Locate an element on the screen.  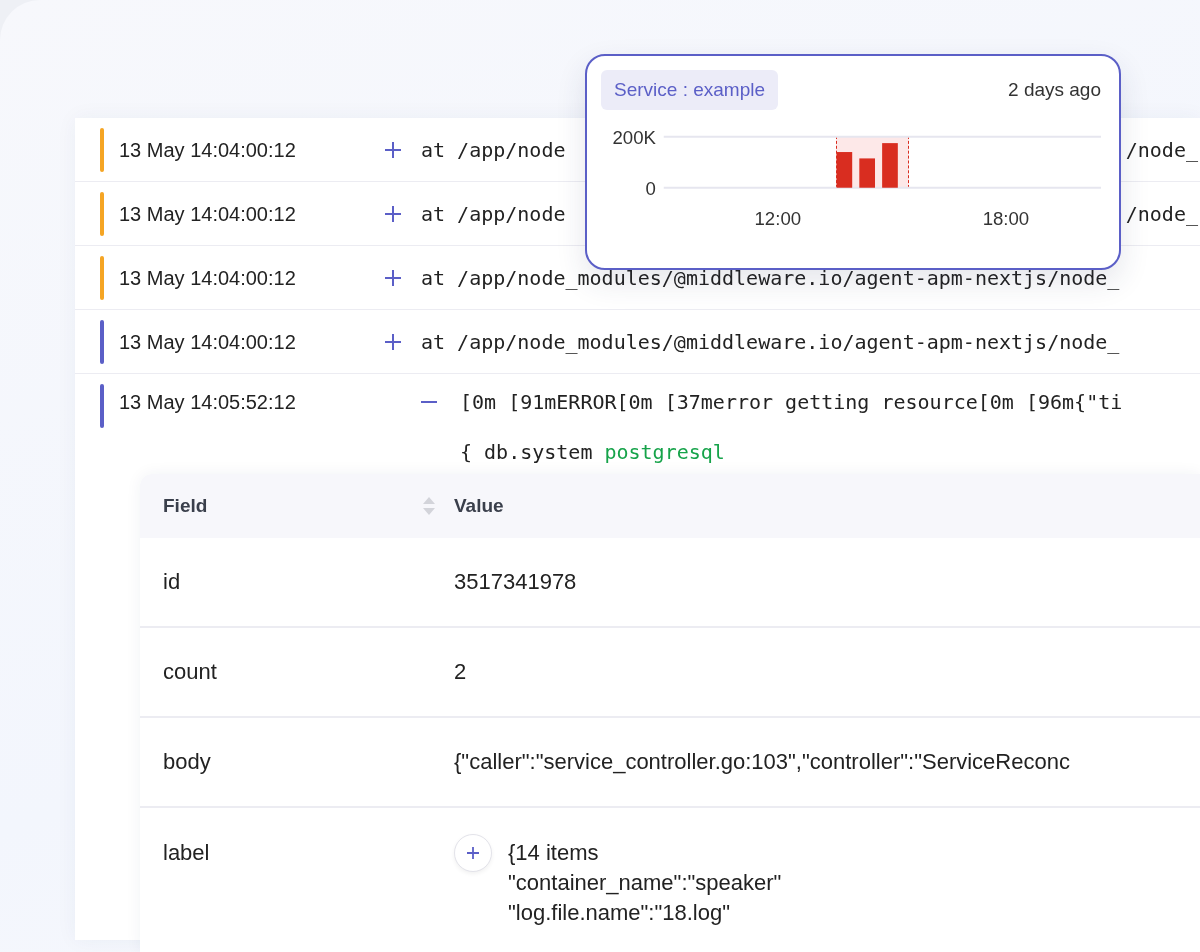
x-tick-label: 12:00 is located at coordinates (778, 218).